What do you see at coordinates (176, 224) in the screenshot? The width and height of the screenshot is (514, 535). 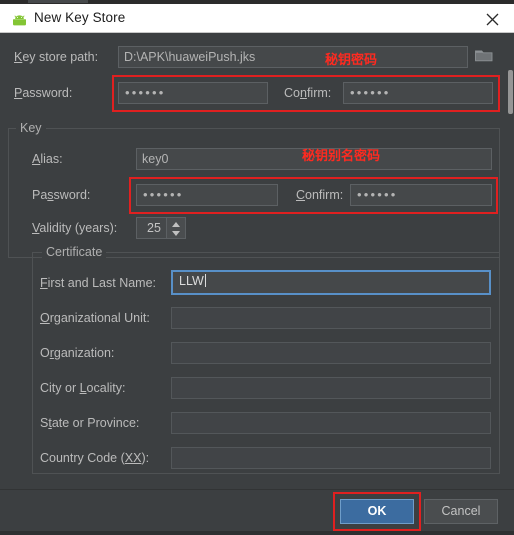 I see `stepper-up-icon` at bounding box center [176, 224].